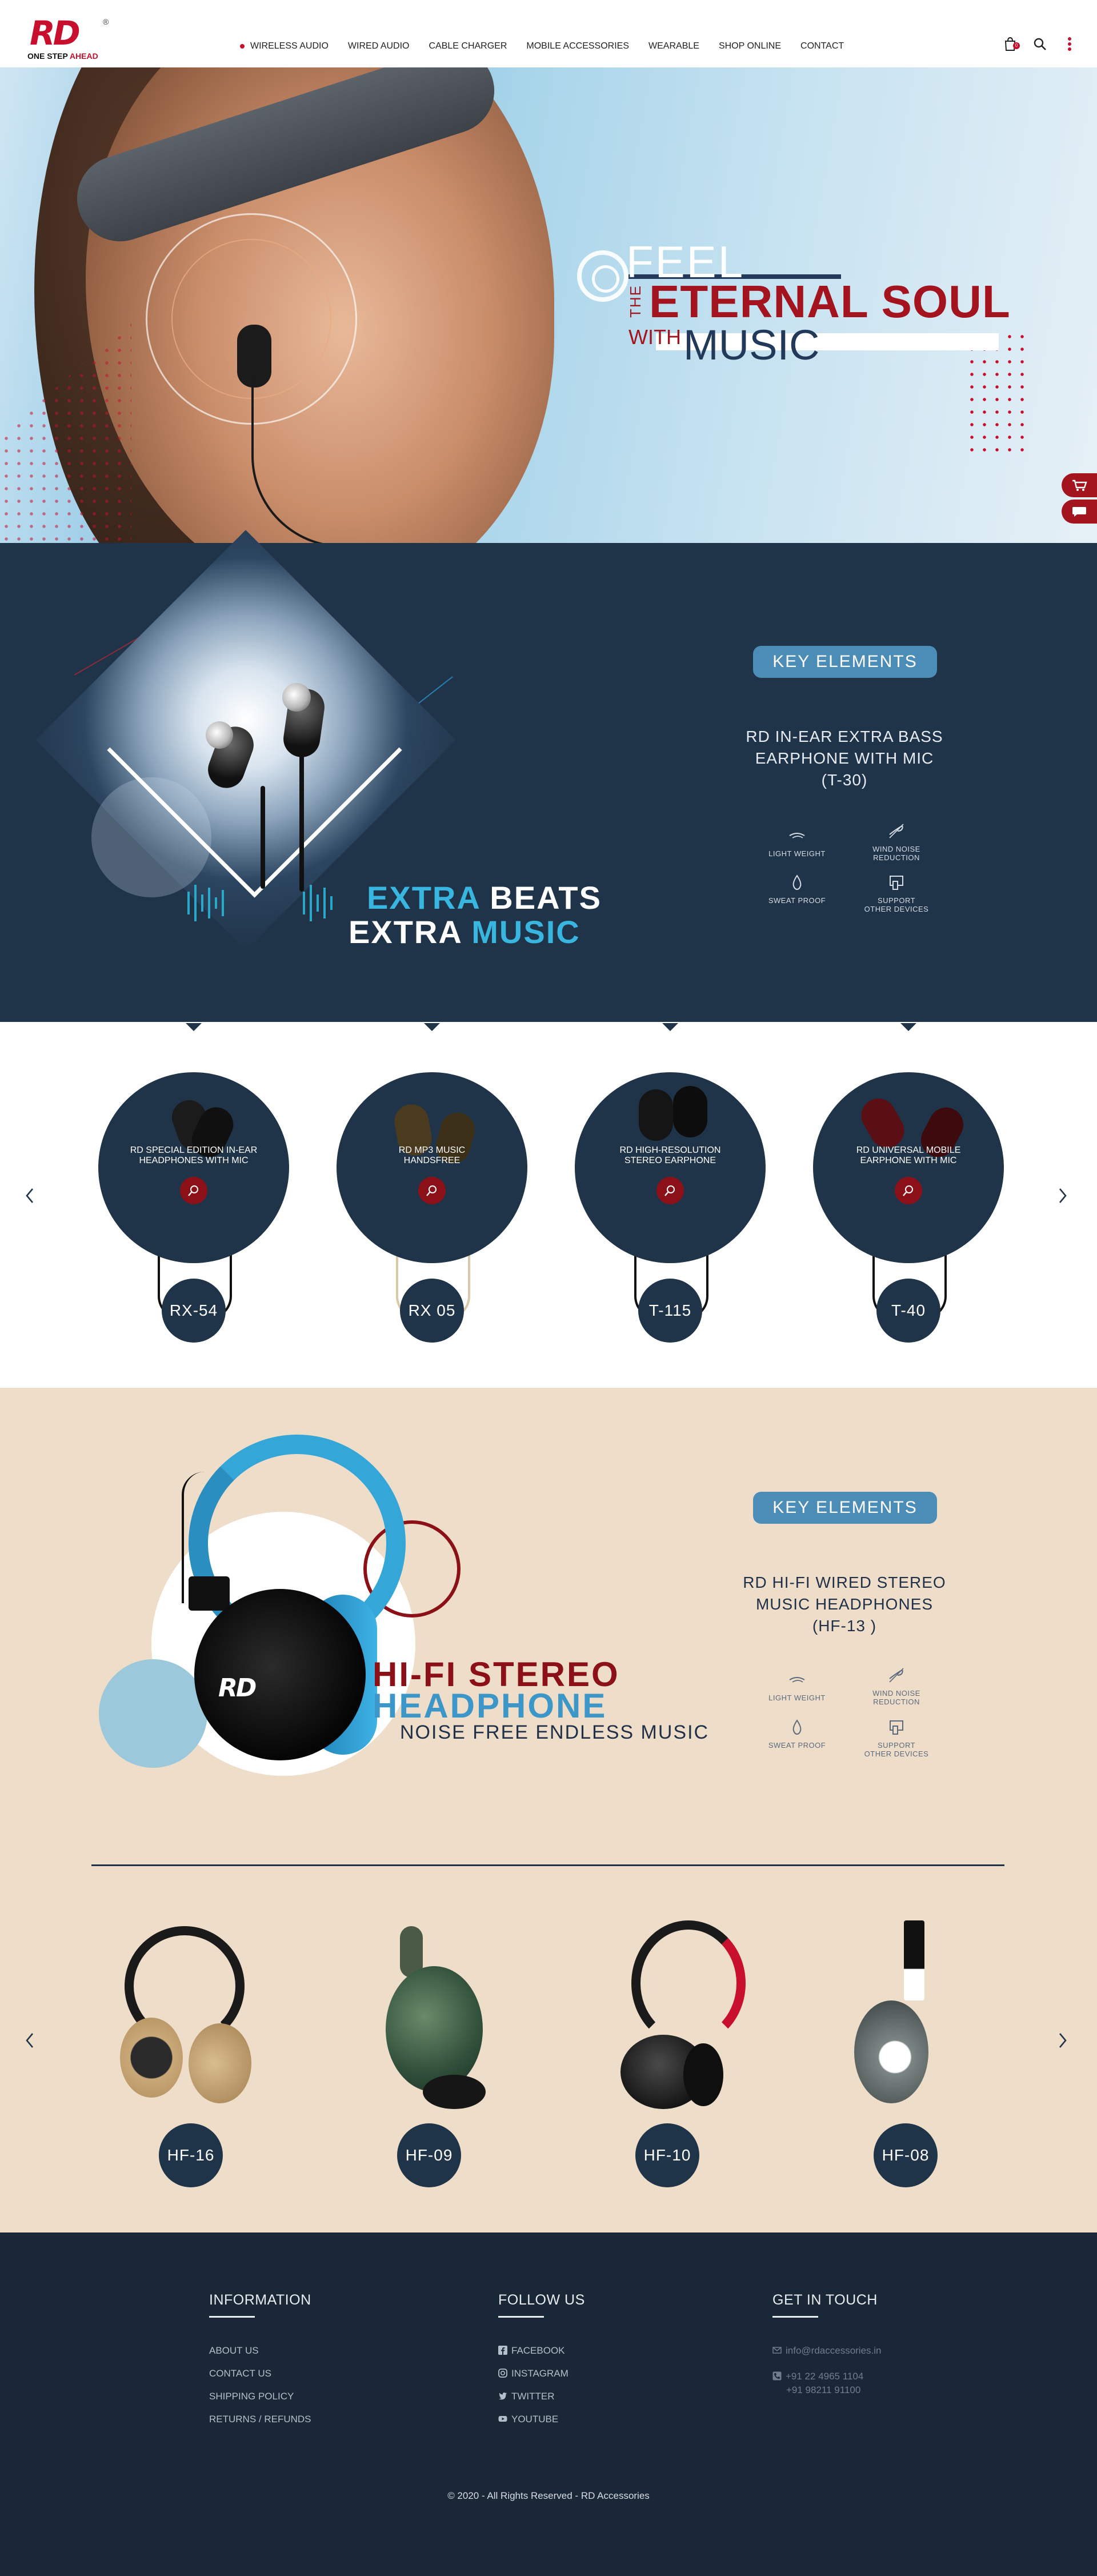 The image size is (1097, 2576). Describe the element at coordinates (542, 2300) in the screenshot. I see `footer-follow-title: FOLLOW US` at that location.